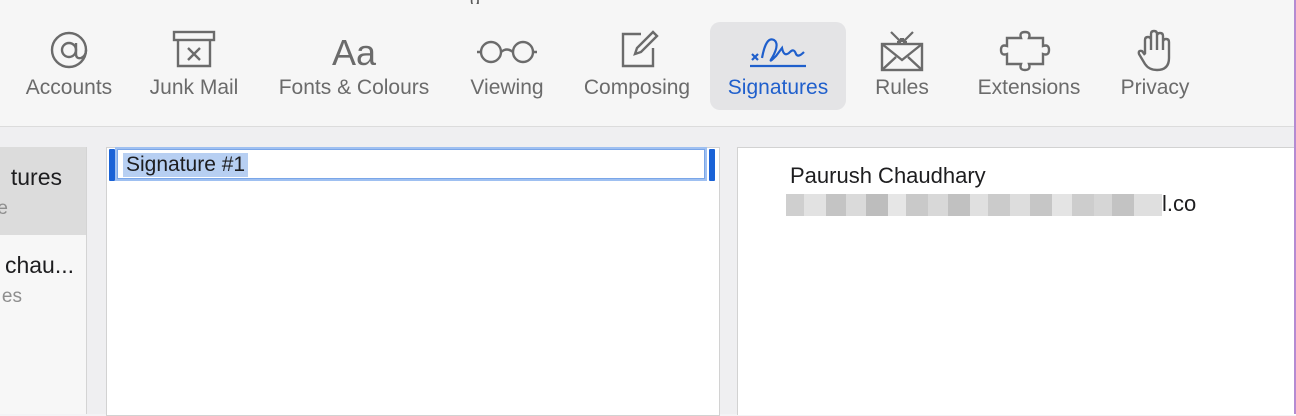 The width and height of the screenshot is (1296, 416). Describe the element at coordinates (902, 87) in the screenshot. I see `tab-rules-label: Rules` at that location.